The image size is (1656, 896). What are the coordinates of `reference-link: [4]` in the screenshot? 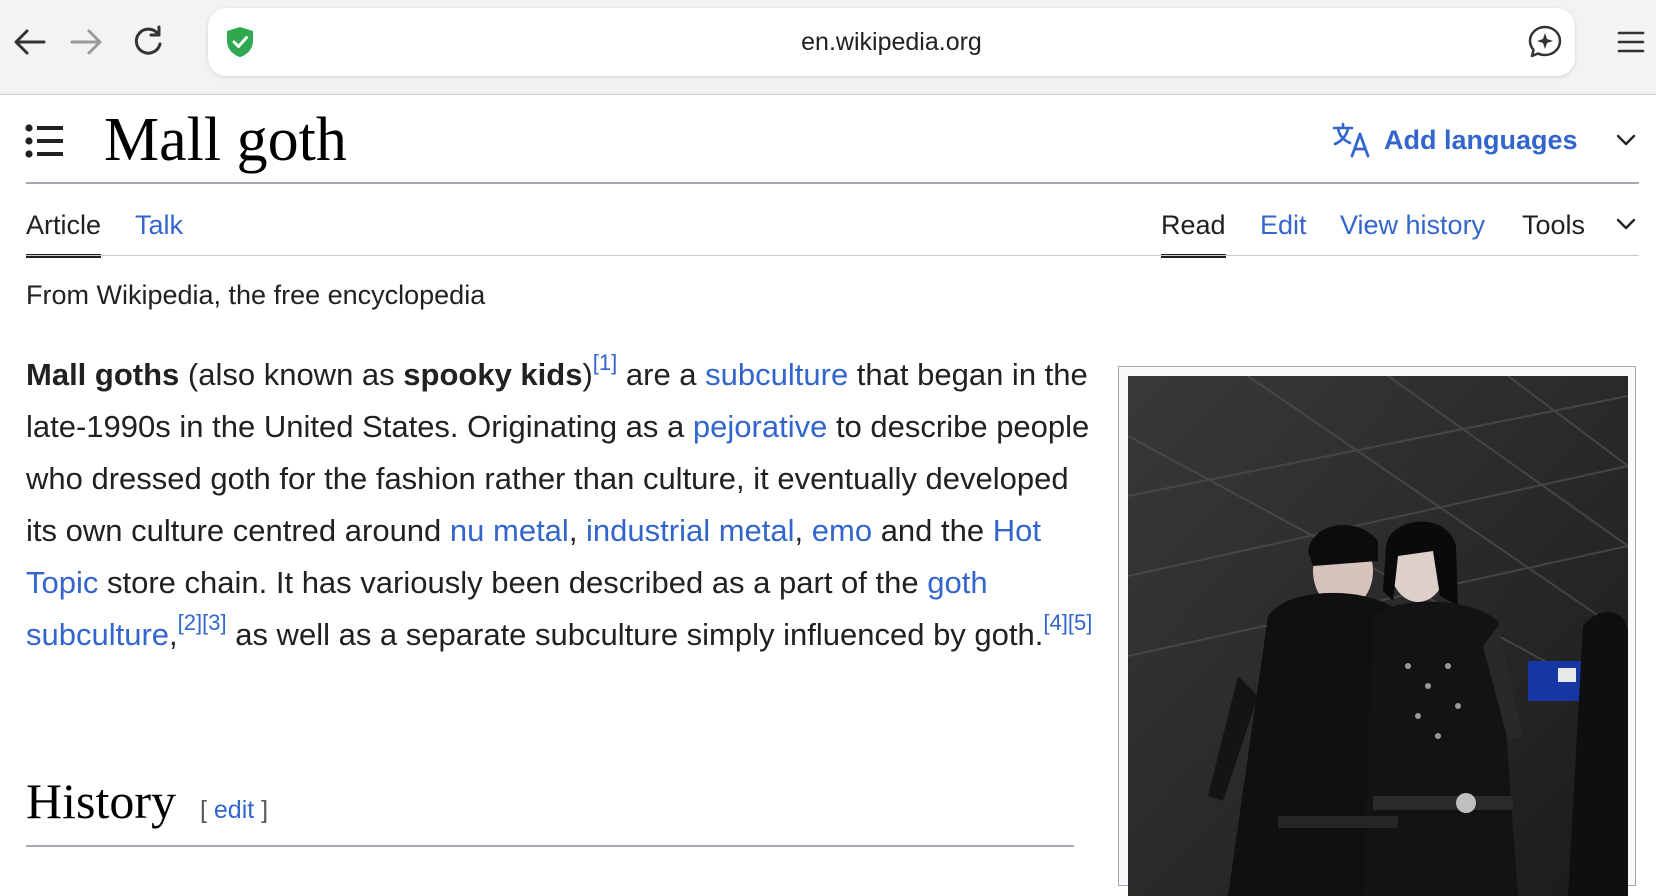 It's located at (1055, 622).